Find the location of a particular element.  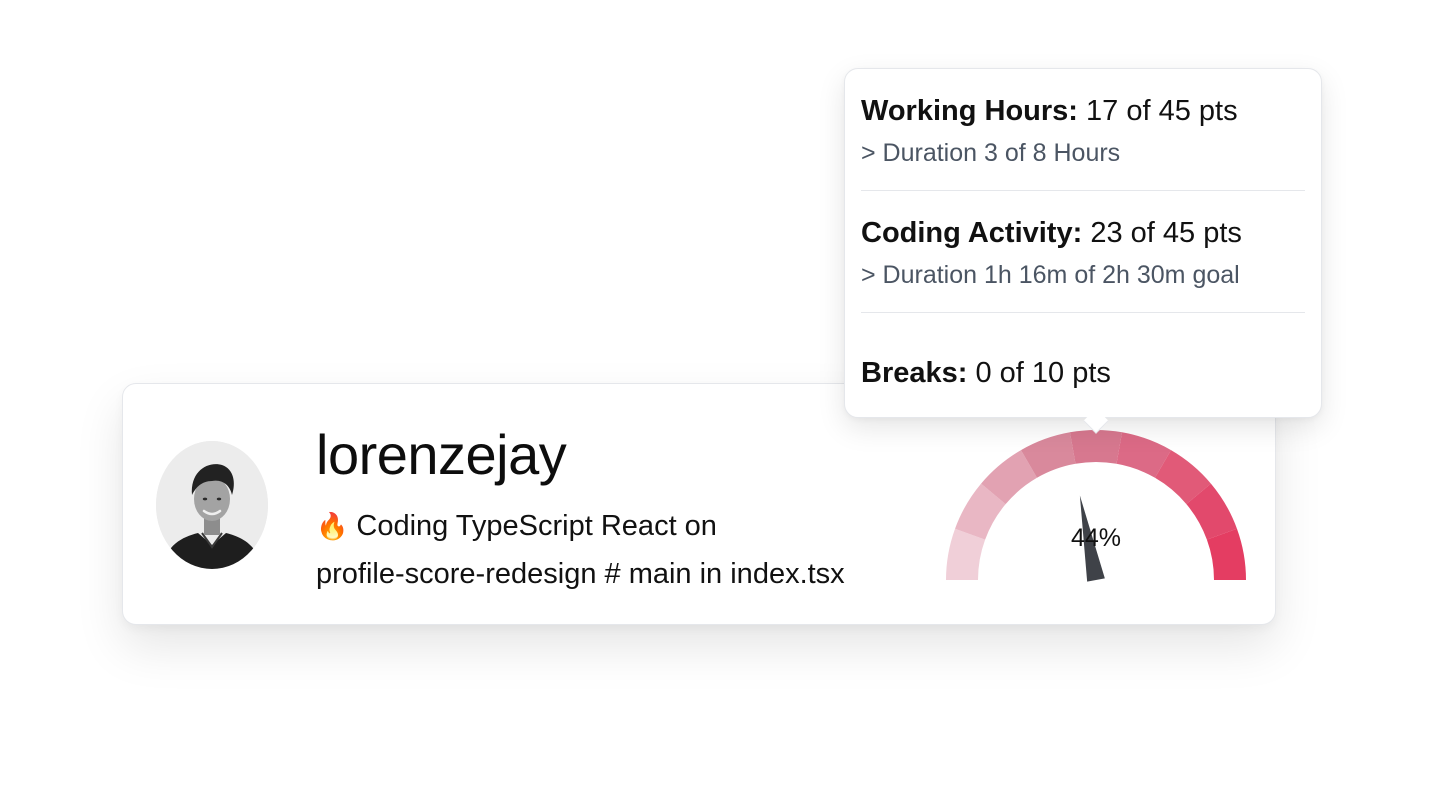

activity-line-1: 🔥 Coding TypeScript React on is located at coordinates (626, 526).